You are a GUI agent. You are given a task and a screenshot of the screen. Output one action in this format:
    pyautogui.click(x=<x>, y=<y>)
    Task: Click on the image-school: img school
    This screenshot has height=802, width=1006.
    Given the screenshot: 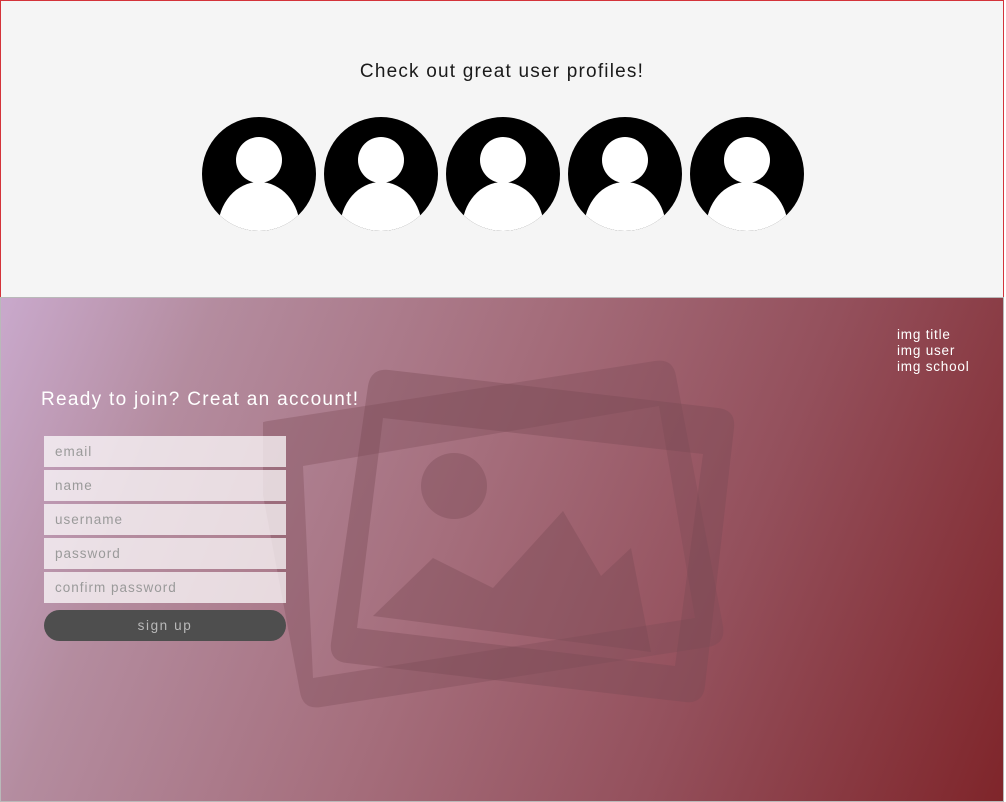 What is the action you would take?
    pyautogui.click(x=933, y=366)
    